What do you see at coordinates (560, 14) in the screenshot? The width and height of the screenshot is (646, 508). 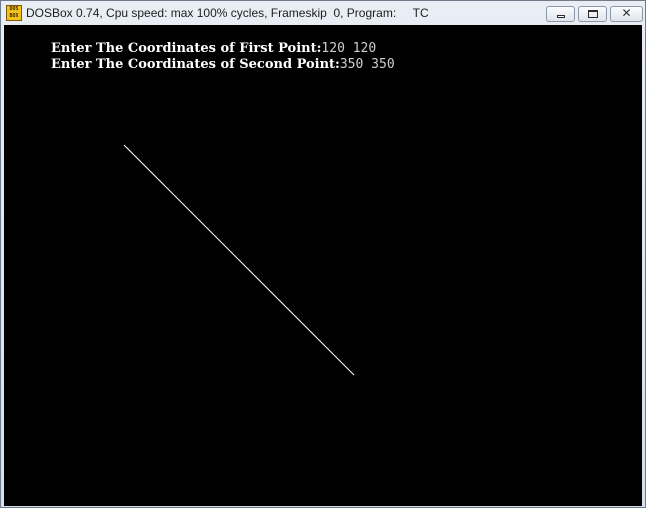 I see `minimize-button` at bounding box center [560, 14].